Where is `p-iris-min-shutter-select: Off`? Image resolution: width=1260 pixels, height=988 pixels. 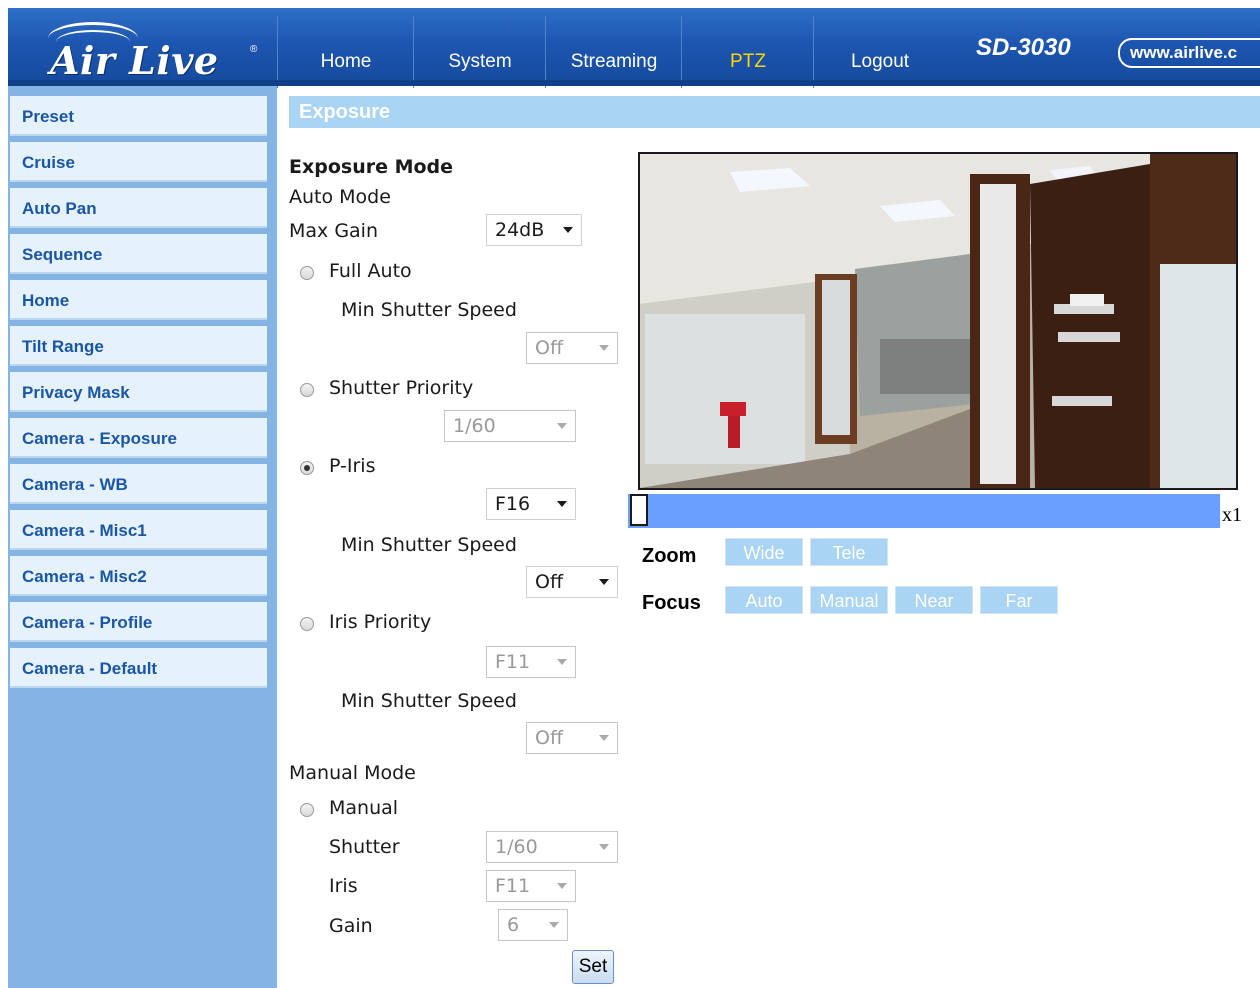 p-iris-min-shutter-select: Off is located at coordinates (572, 582).